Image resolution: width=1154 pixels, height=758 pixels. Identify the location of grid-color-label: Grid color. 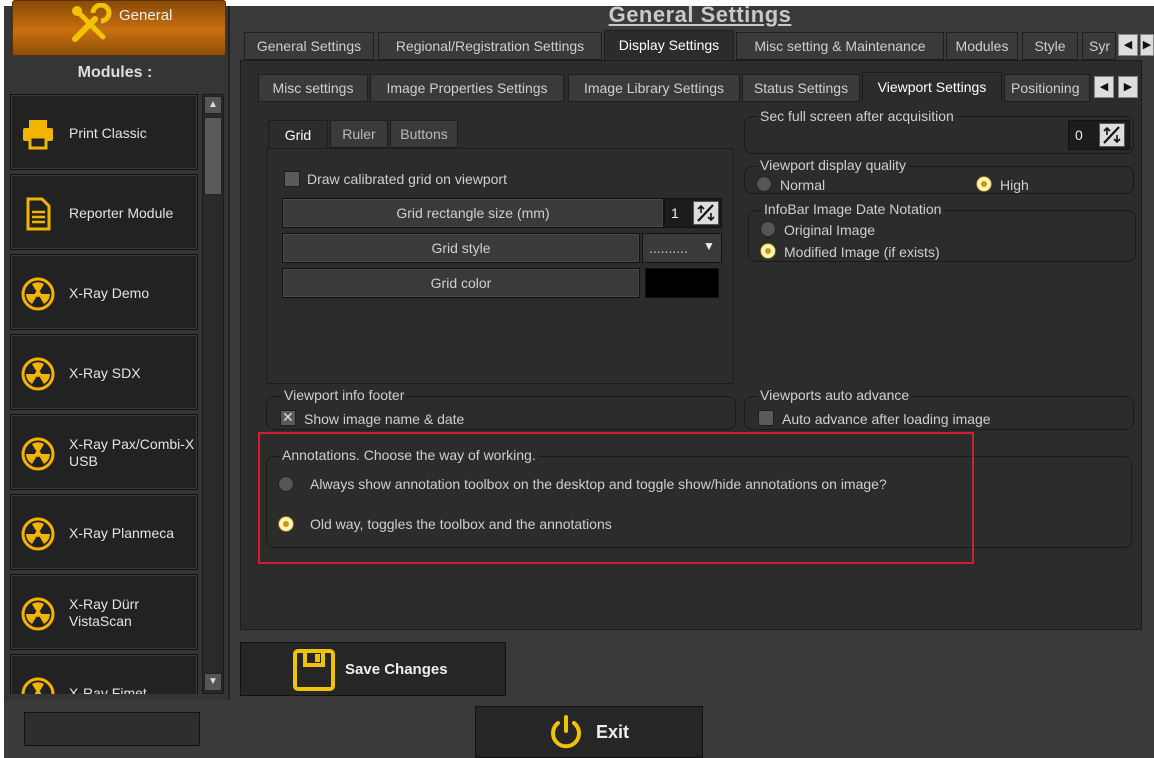
(461, 283).